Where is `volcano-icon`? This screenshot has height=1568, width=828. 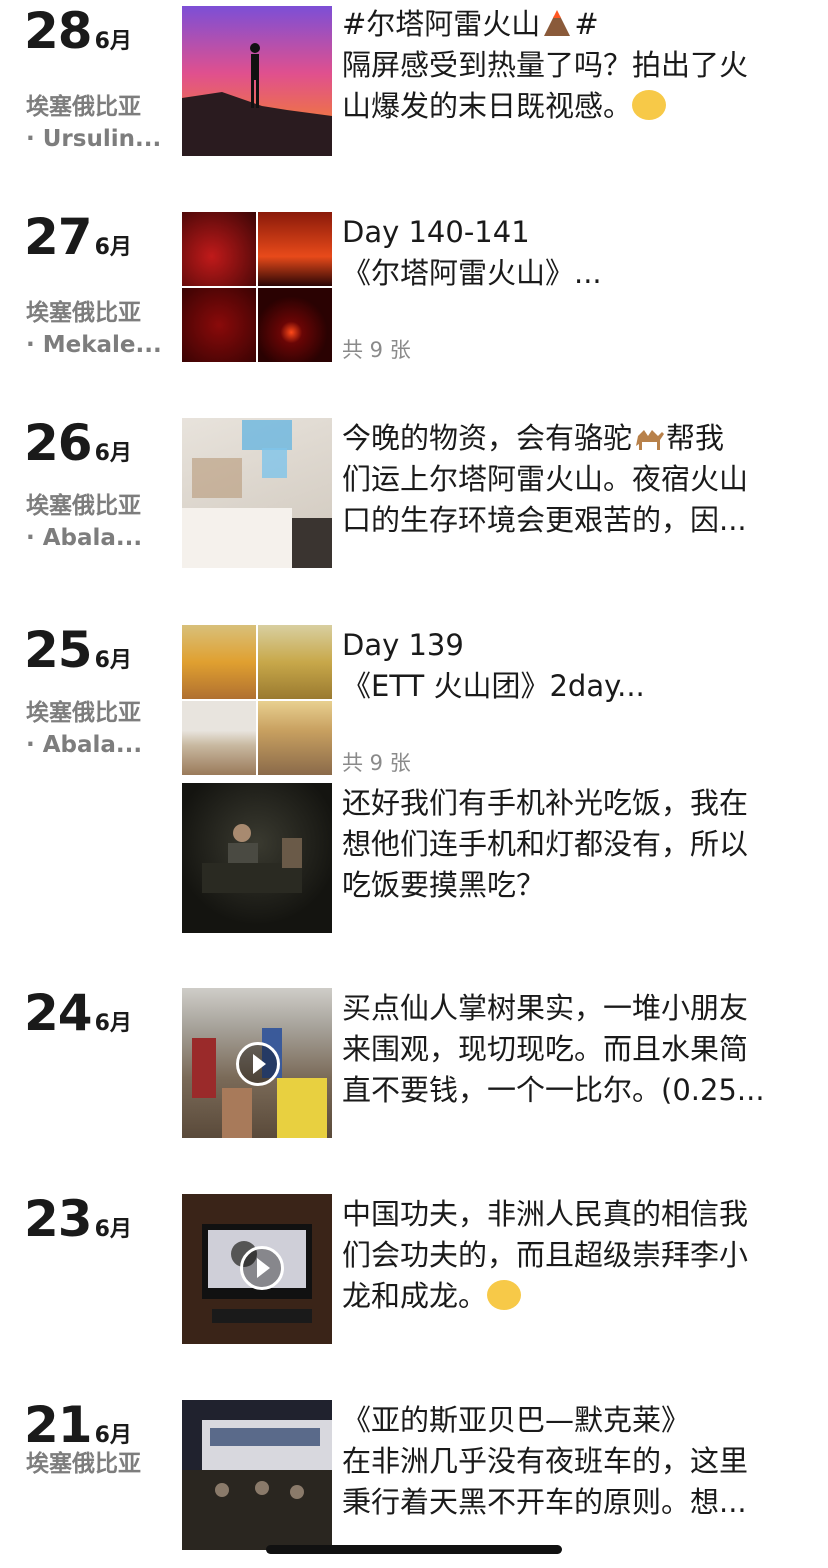
volcano-icon is located at coordinates (557, 23).